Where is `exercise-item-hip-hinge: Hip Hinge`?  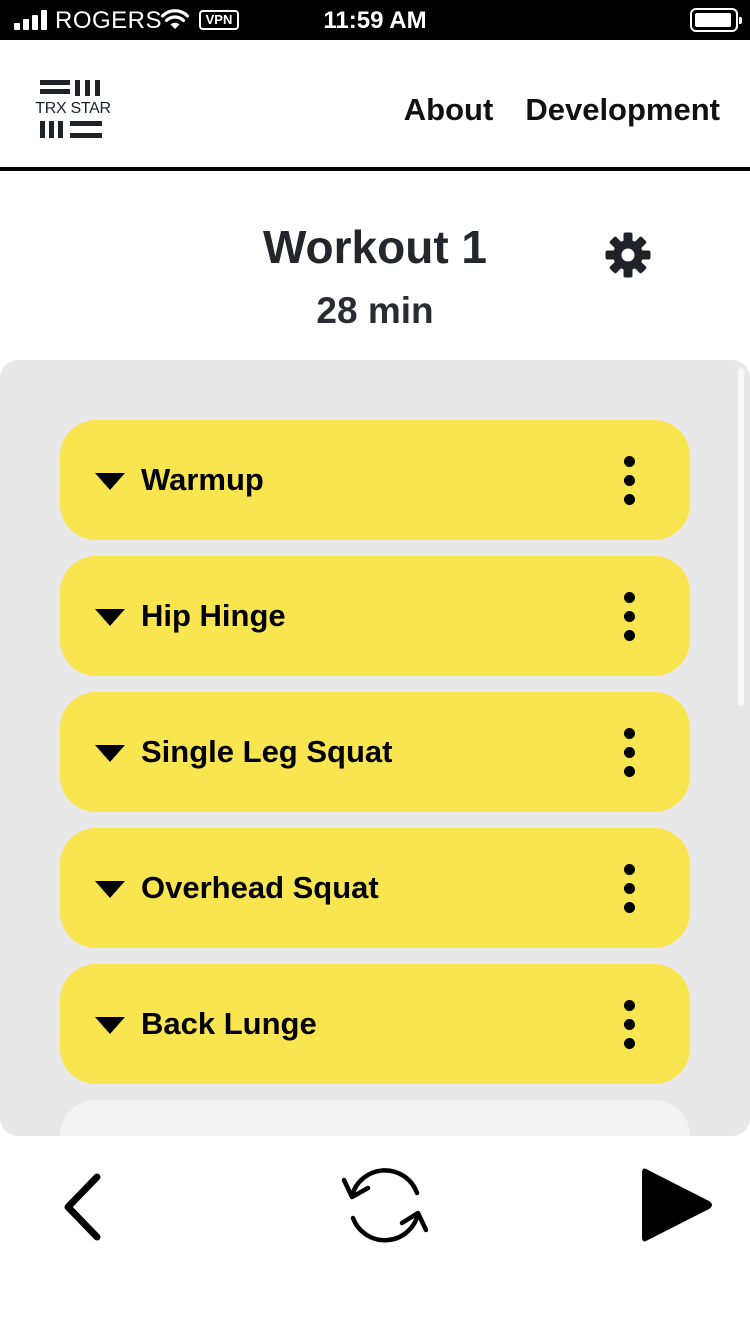
exercise-item-hip-hinge: Hip Hinge is located at coordinates (375, 616).